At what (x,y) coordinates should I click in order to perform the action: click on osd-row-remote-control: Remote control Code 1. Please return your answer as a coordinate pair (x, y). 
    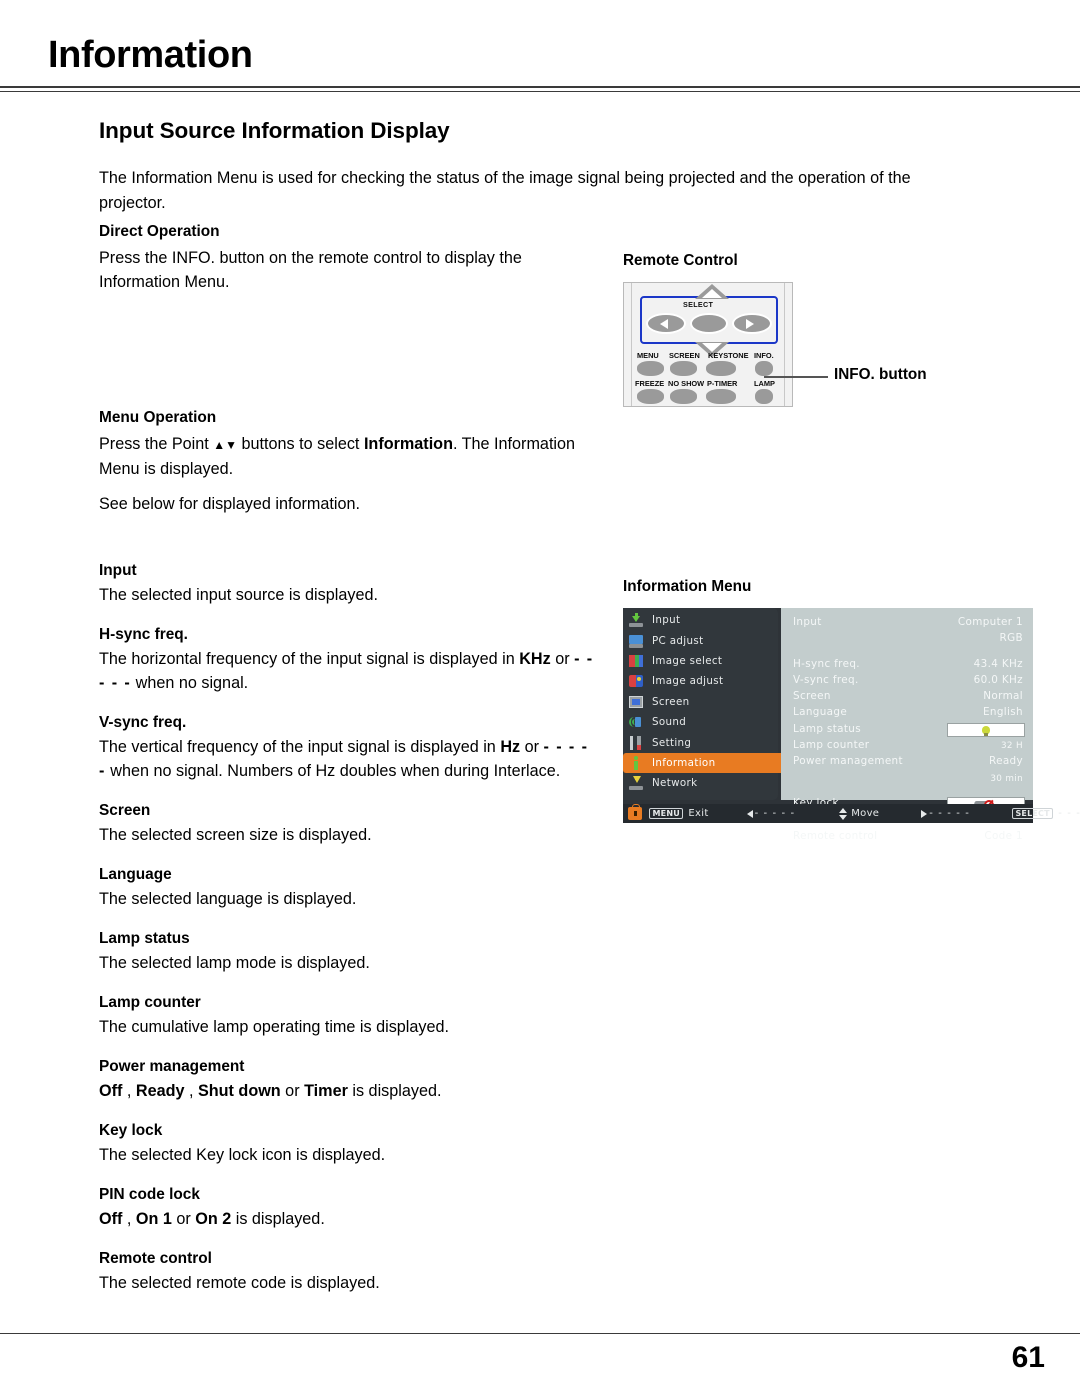
    Looking at the image, I should click on (907, 838).